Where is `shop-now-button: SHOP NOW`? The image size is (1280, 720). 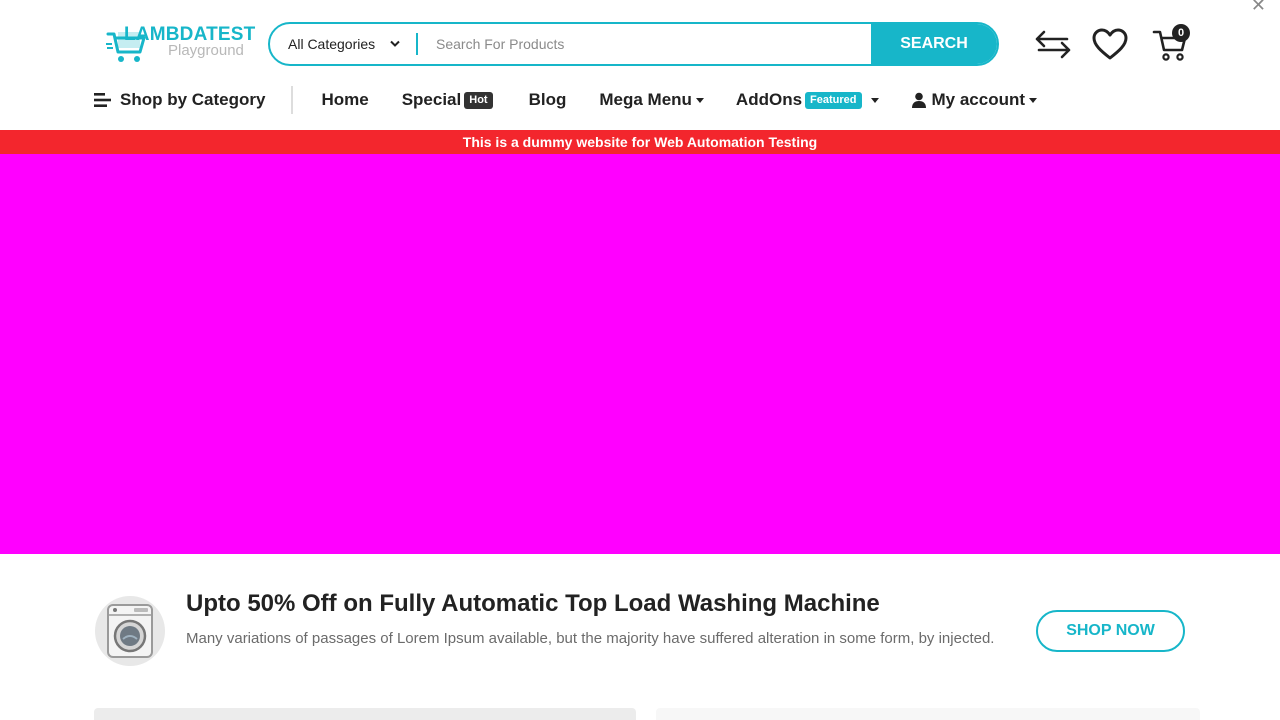
shop-now-button: SHOP NOW is located at coordinates (1110, 631).